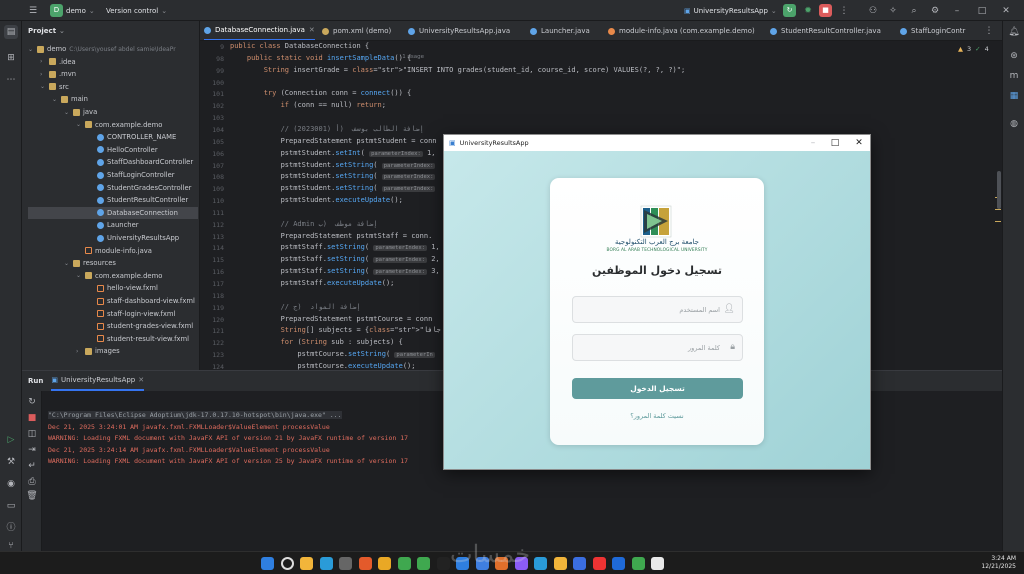  What do you see at coordinates (11, 528) in the screenshot?
I see `problems-tool-icon: ⓘ` at bounding box center [11, 528].